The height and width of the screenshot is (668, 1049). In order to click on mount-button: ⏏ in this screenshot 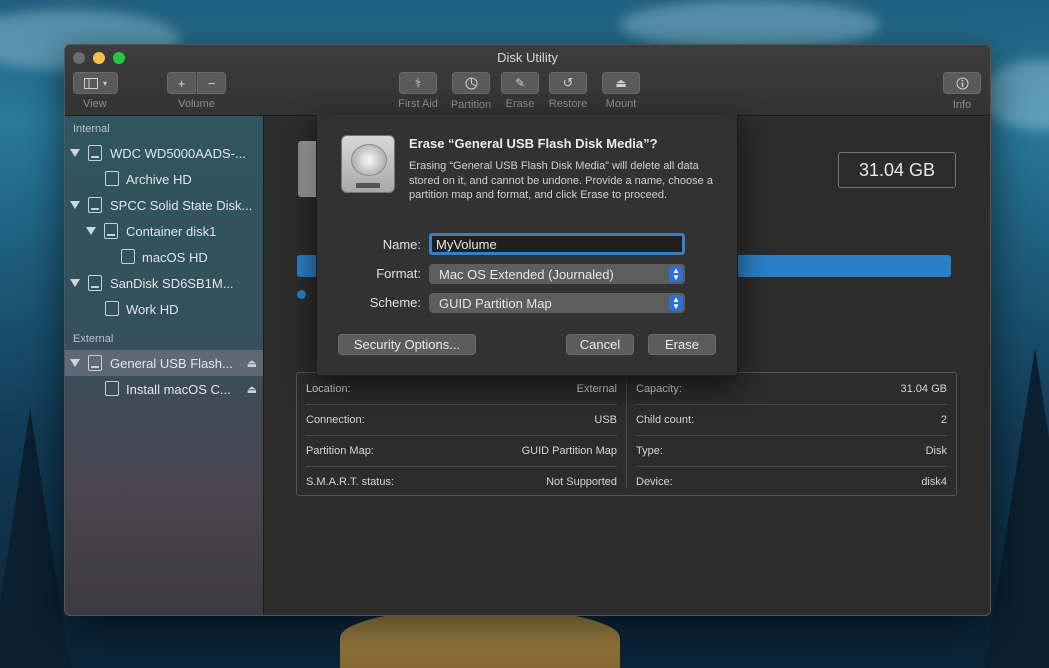, I will do `click(621, 83)`.